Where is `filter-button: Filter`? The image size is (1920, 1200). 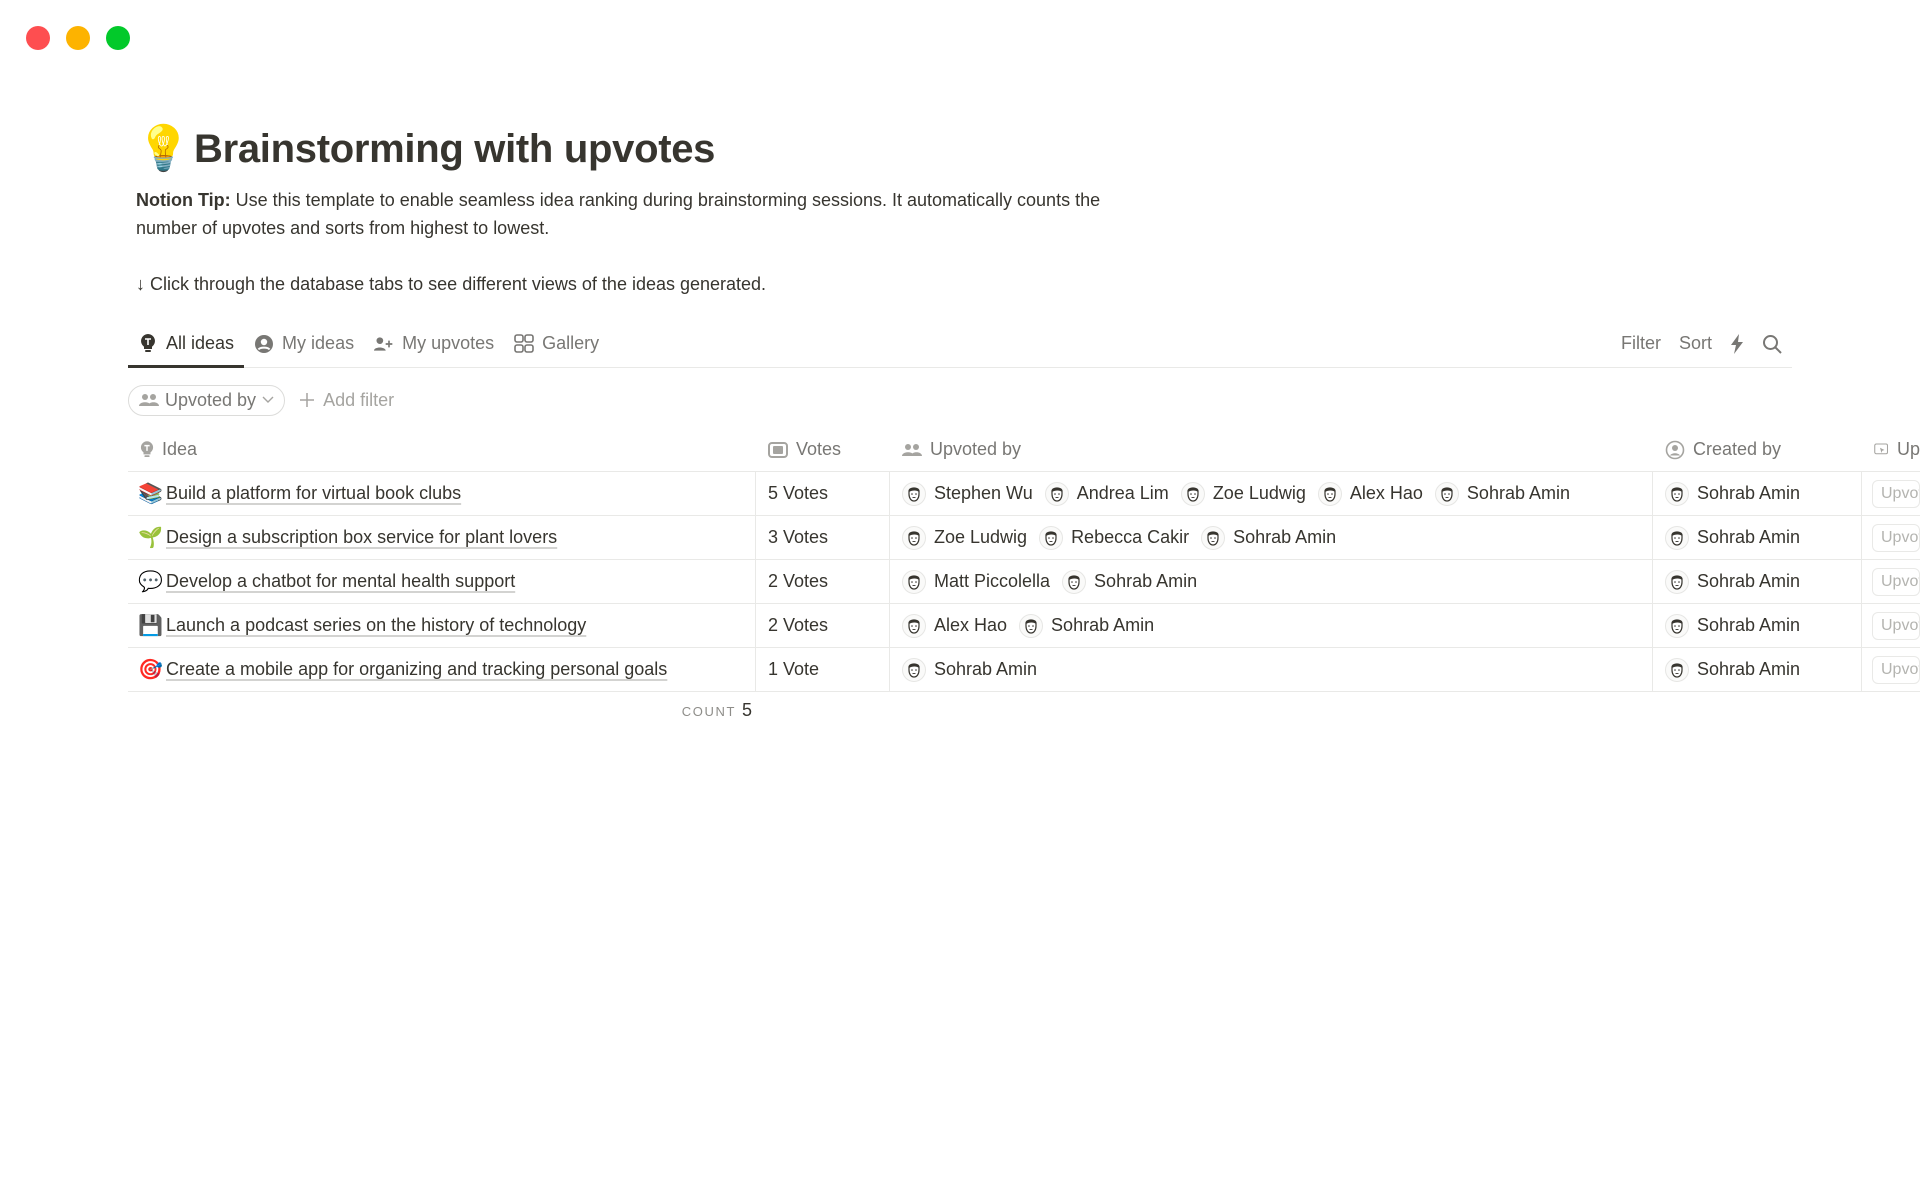
filter-button: Filter is located at coordinates (1641, 343).